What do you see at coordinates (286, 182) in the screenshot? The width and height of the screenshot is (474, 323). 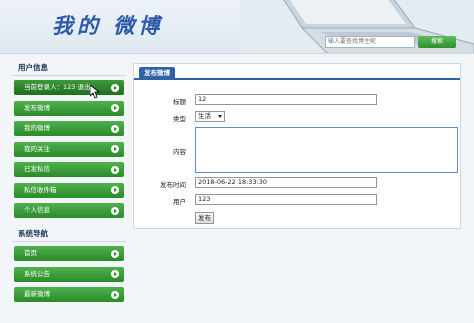 I see `publish-time-input: 2018-06-22 18:33:30` at bounding box center [286, 182].